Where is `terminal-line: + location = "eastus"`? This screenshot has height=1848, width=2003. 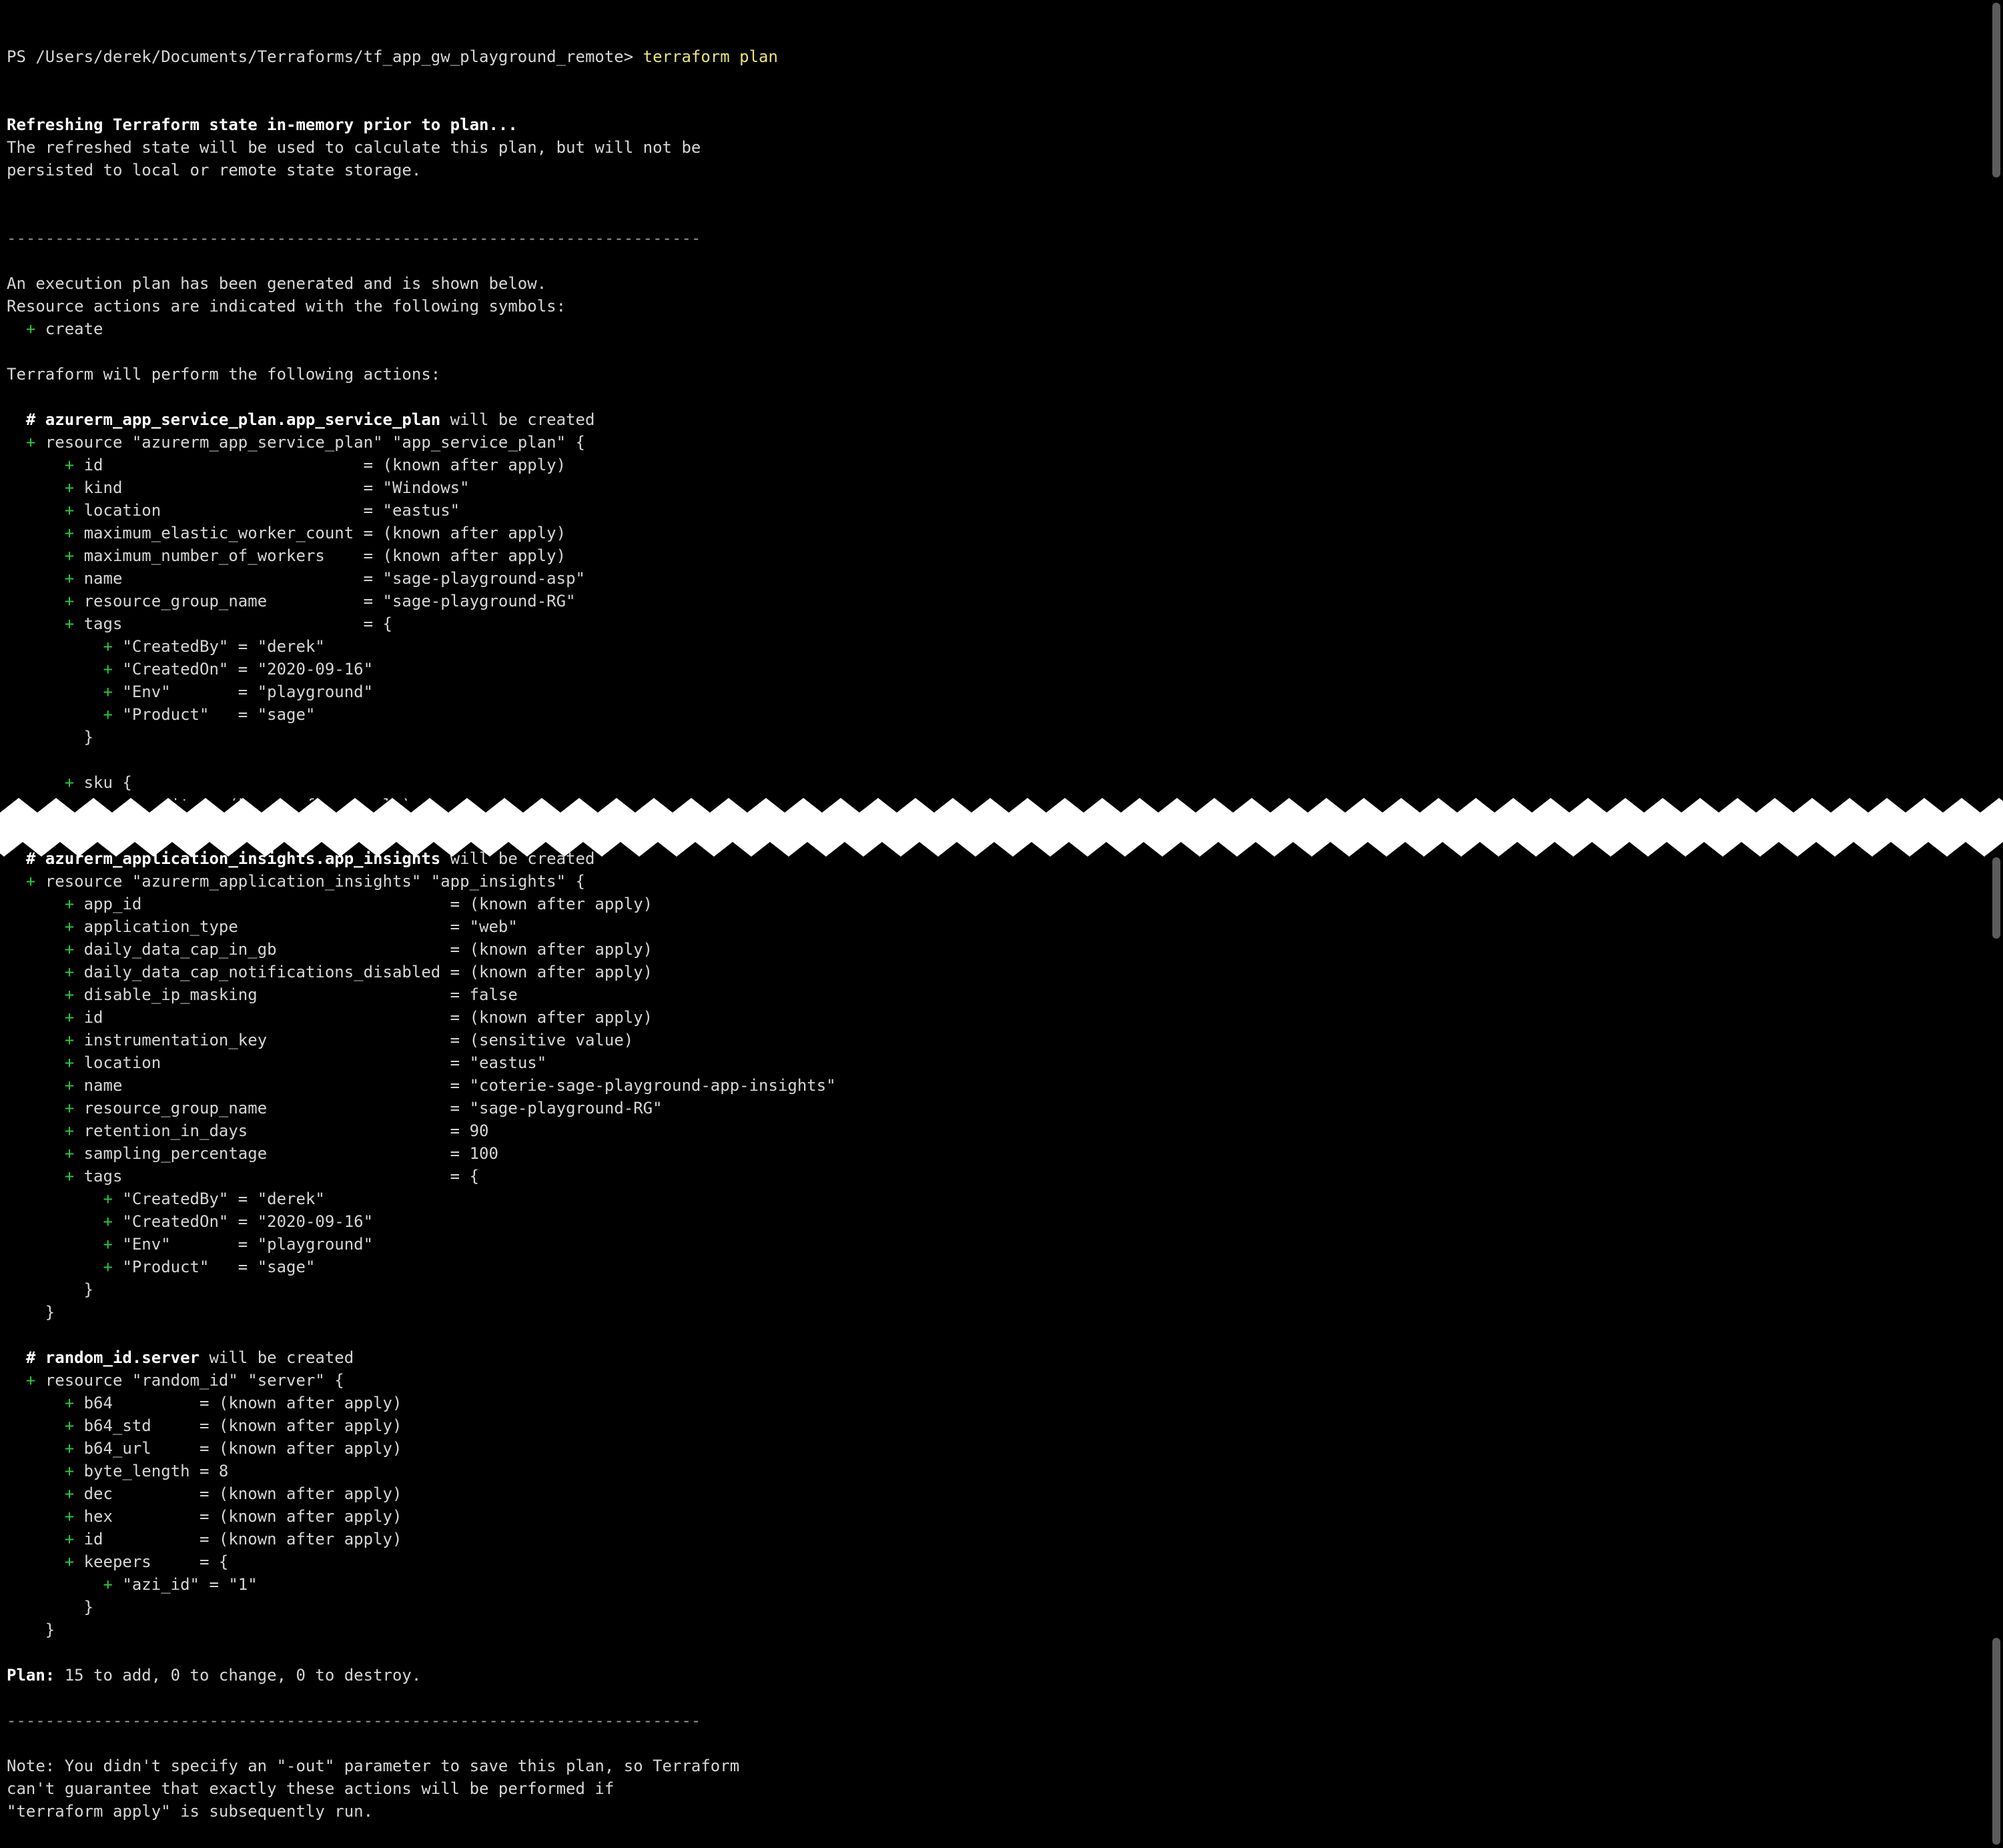
terminal-line: + location = "eastus" is located at coordinates (995, 1062).